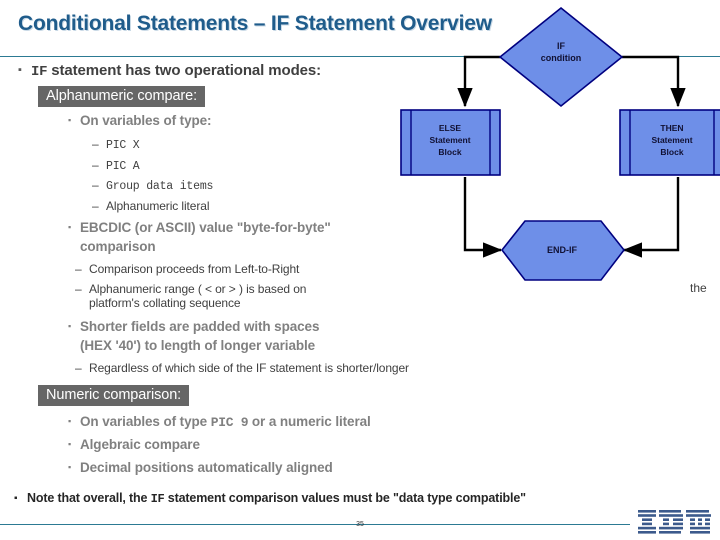 The height and width of the screenshot is (540, 720). What do you see at coordinates (309, 421) in the screenshot?
I see `numeric-post: or a numeric literal` at bounding box center [309, 421].